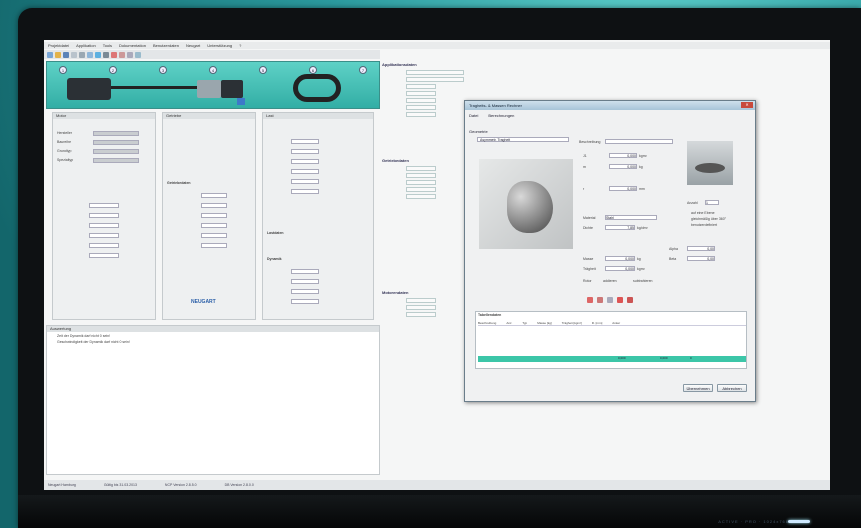 The height and width of the screenshot is (528, 861). Describe the element at coordinates (132, 45) in the screenshot. I see `menu-item: Dokumentation` at that location.